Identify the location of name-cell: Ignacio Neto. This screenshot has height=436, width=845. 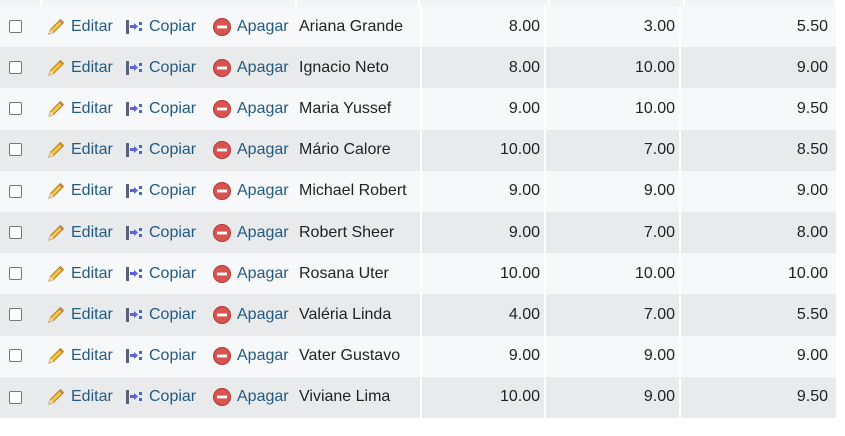
(359, 68).